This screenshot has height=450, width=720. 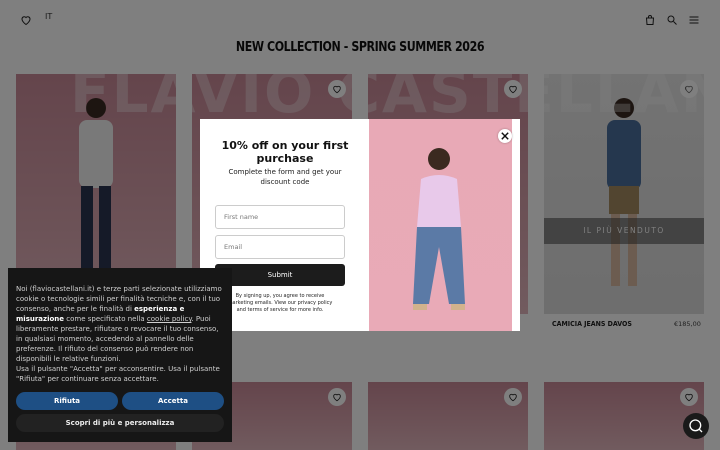 I want to click on cookie-policy-link: cookie policy, so click(x=169, y=319).